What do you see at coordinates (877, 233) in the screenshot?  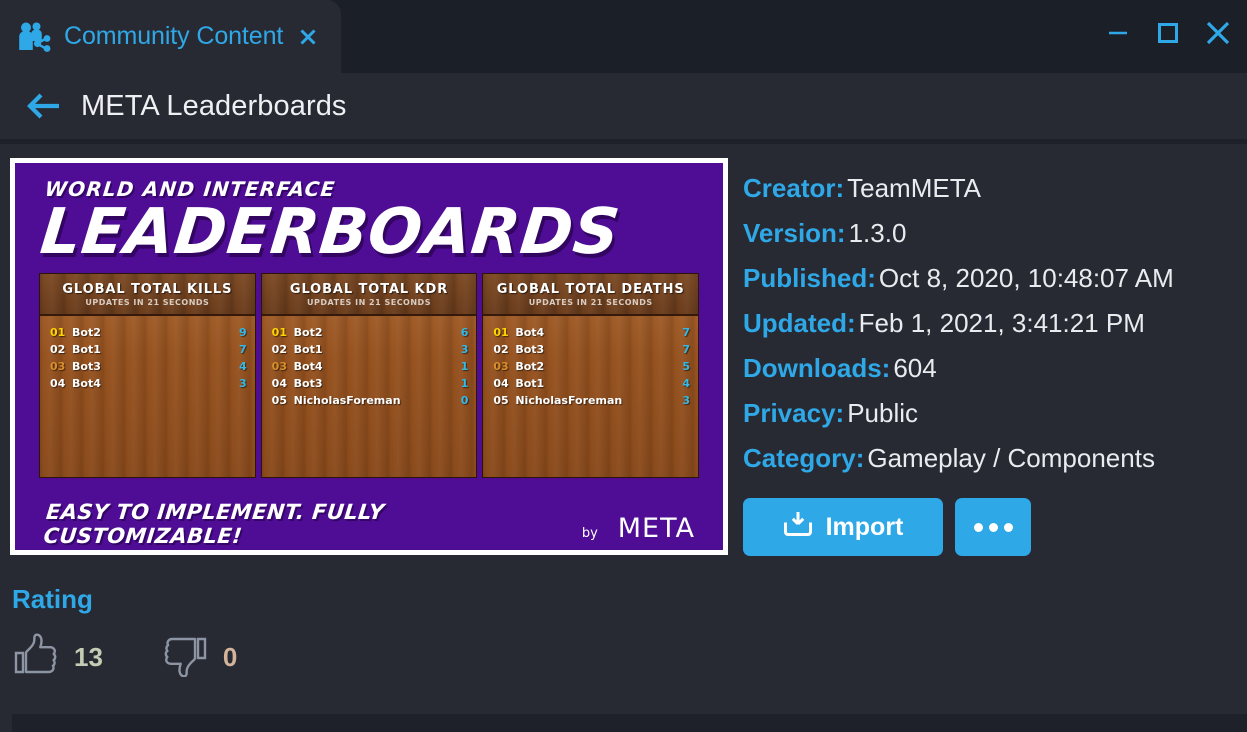 I see `version-value: 1.3.0` at bounding box center [877, 233].